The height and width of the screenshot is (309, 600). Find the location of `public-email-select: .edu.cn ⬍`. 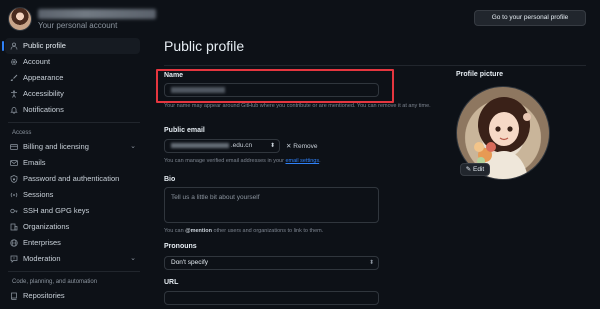

public-email-select: .edu.cn ⬍ is located at coordinates (222, 146).